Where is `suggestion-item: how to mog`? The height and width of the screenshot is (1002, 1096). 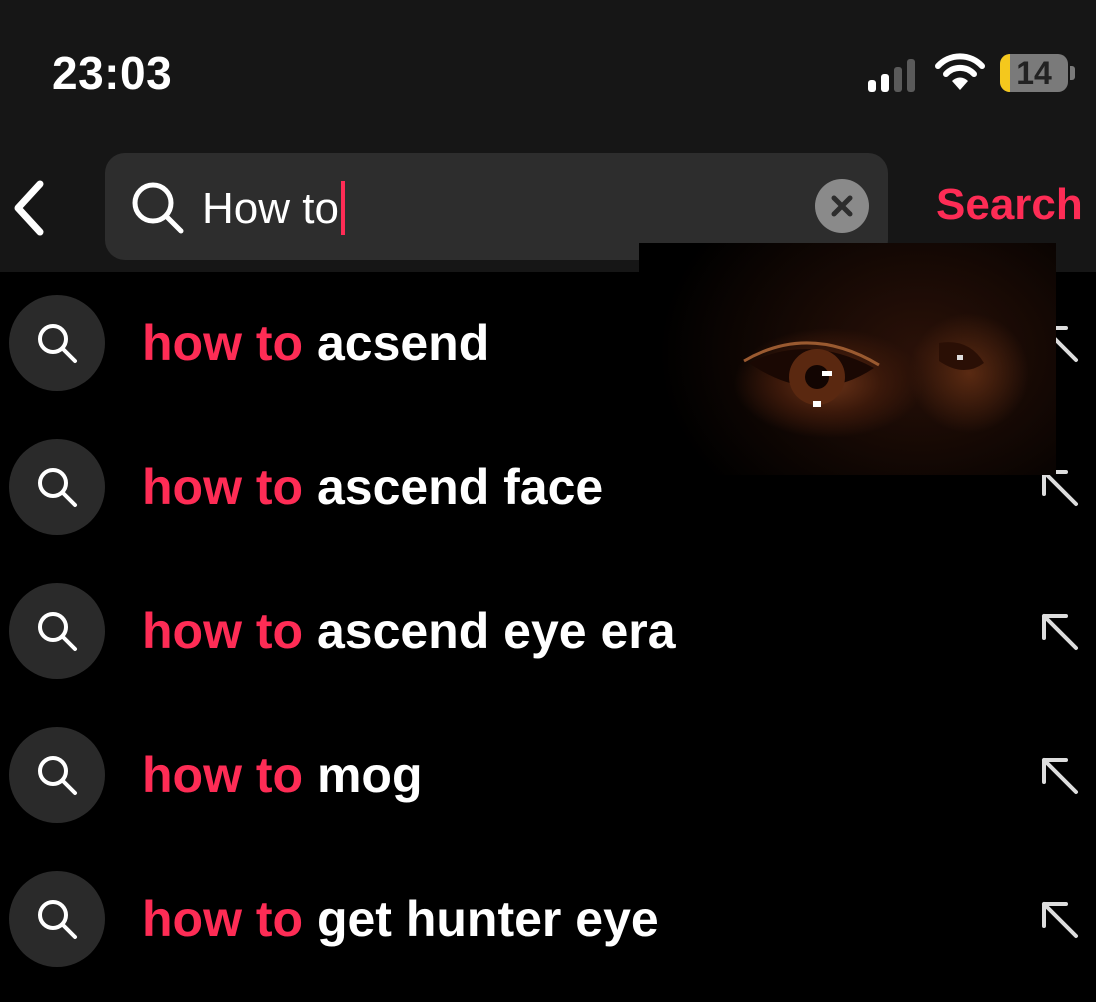
suggestion-item: how to mog is located at coordinates (548, 775).